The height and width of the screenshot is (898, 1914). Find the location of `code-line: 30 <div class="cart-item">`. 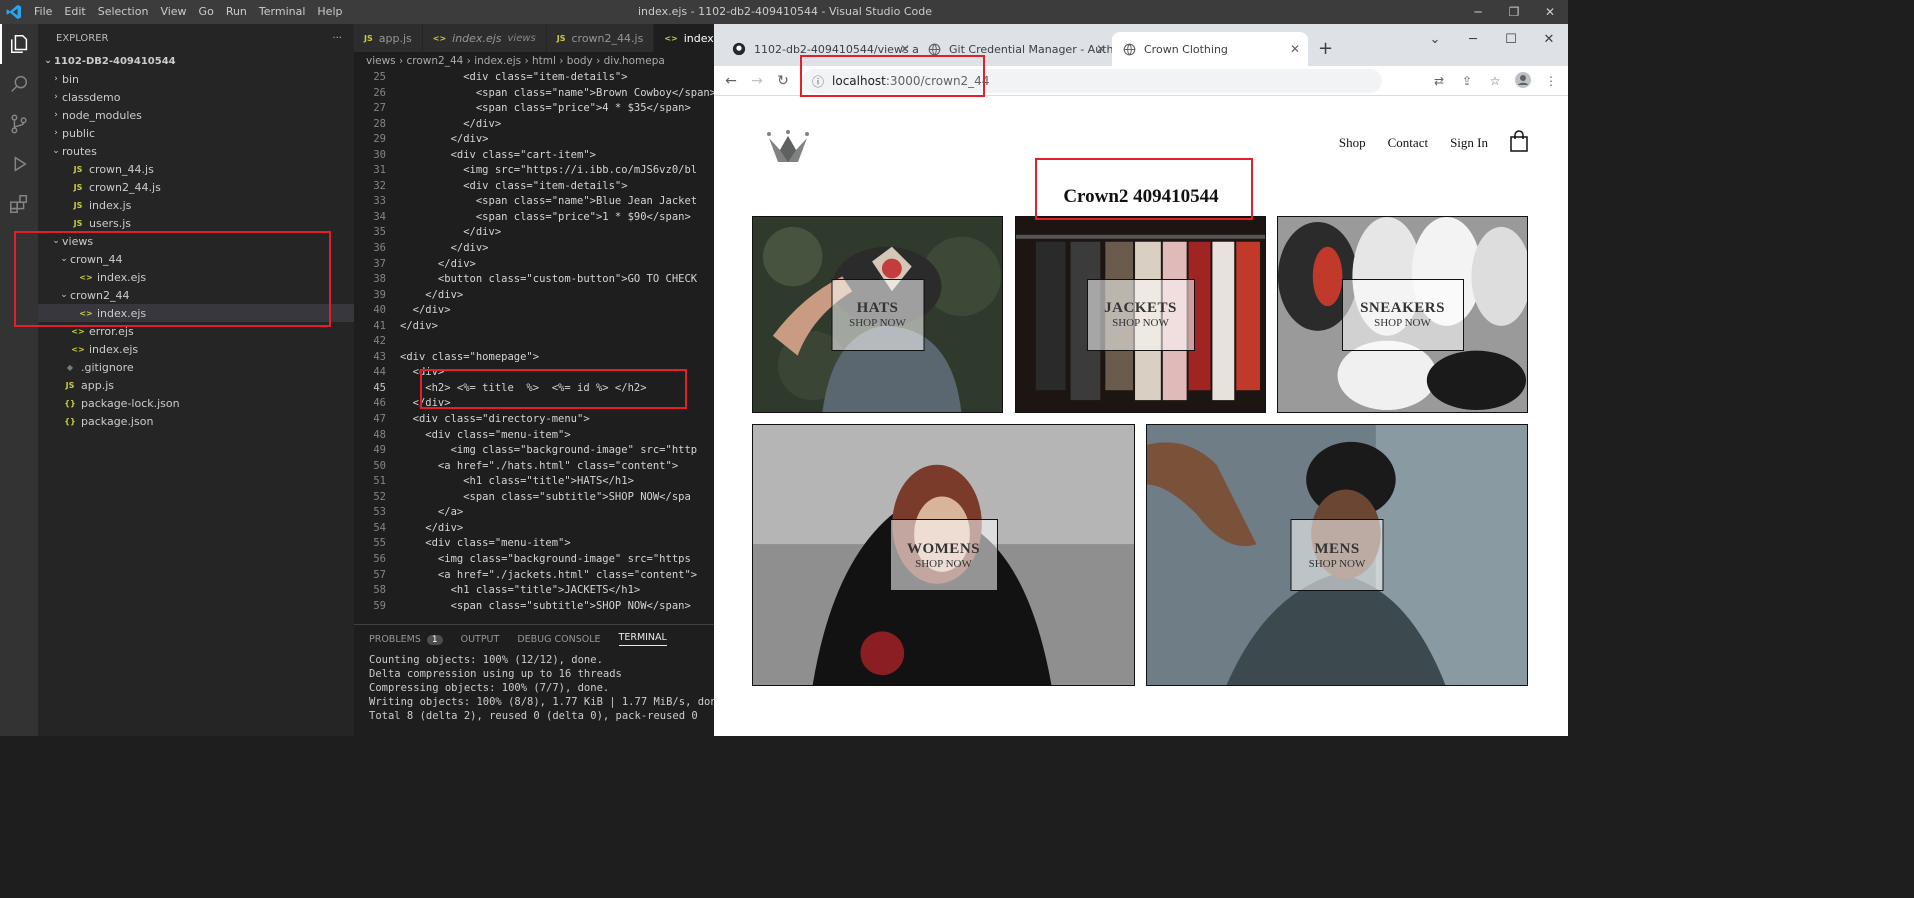

code-line: 30 <div class="cart-item"> is located at coordinates (534, 156).